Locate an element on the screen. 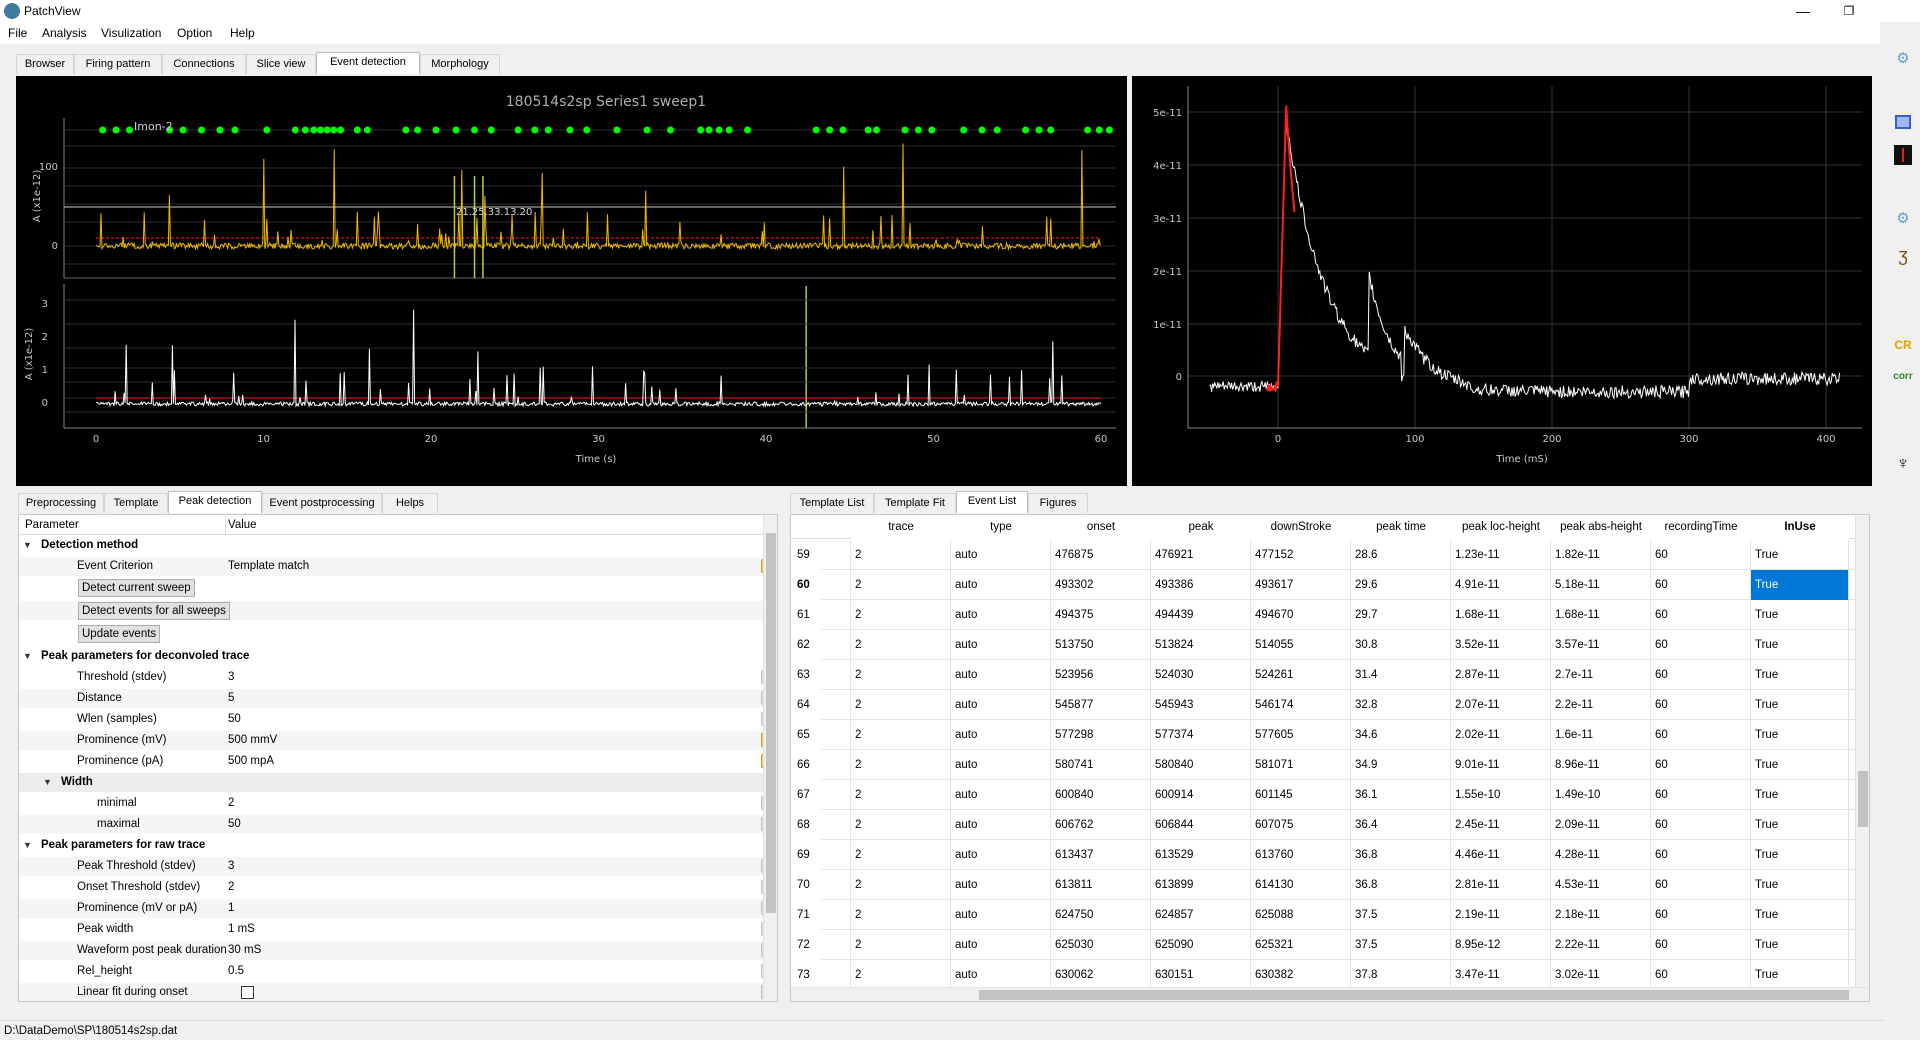 This screenshot has height=1040, width=1920. column-header-downstroke: downStroke is located at coordinates (1301, 527).